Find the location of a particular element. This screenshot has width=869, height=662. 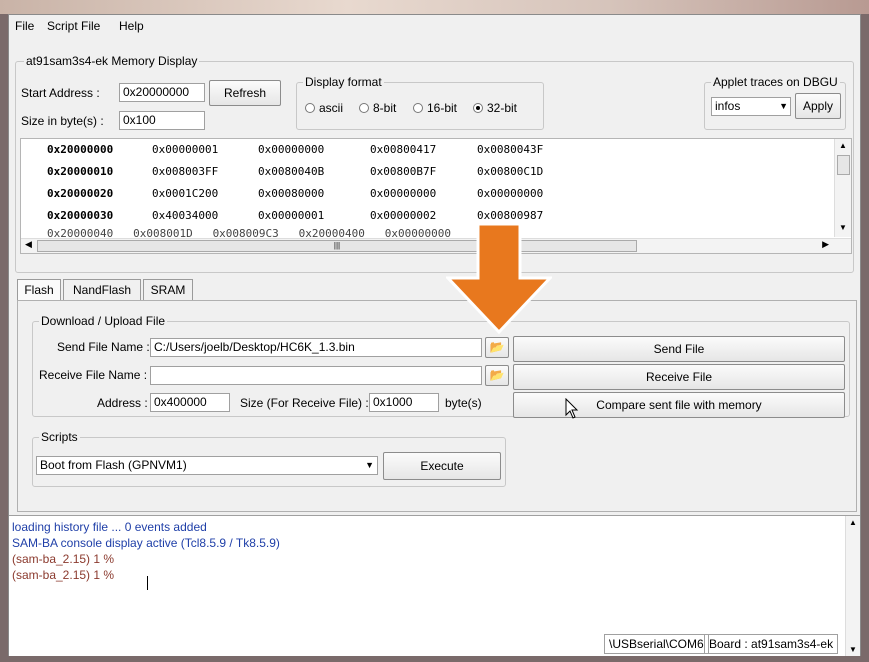

display-format-group: Display format ascii 8-bit 16-bit 32-bit is located at coordinates (420, 102).